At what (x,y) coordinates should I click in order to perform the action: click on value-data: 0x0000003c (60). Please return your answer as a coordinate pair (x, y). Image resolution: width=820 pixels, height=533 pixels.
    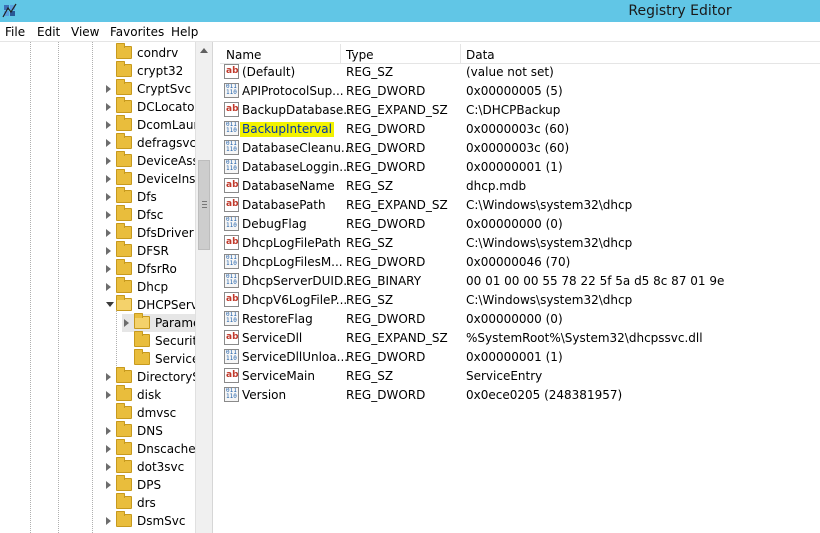
    Looking at the image, I should click on (518, 148).